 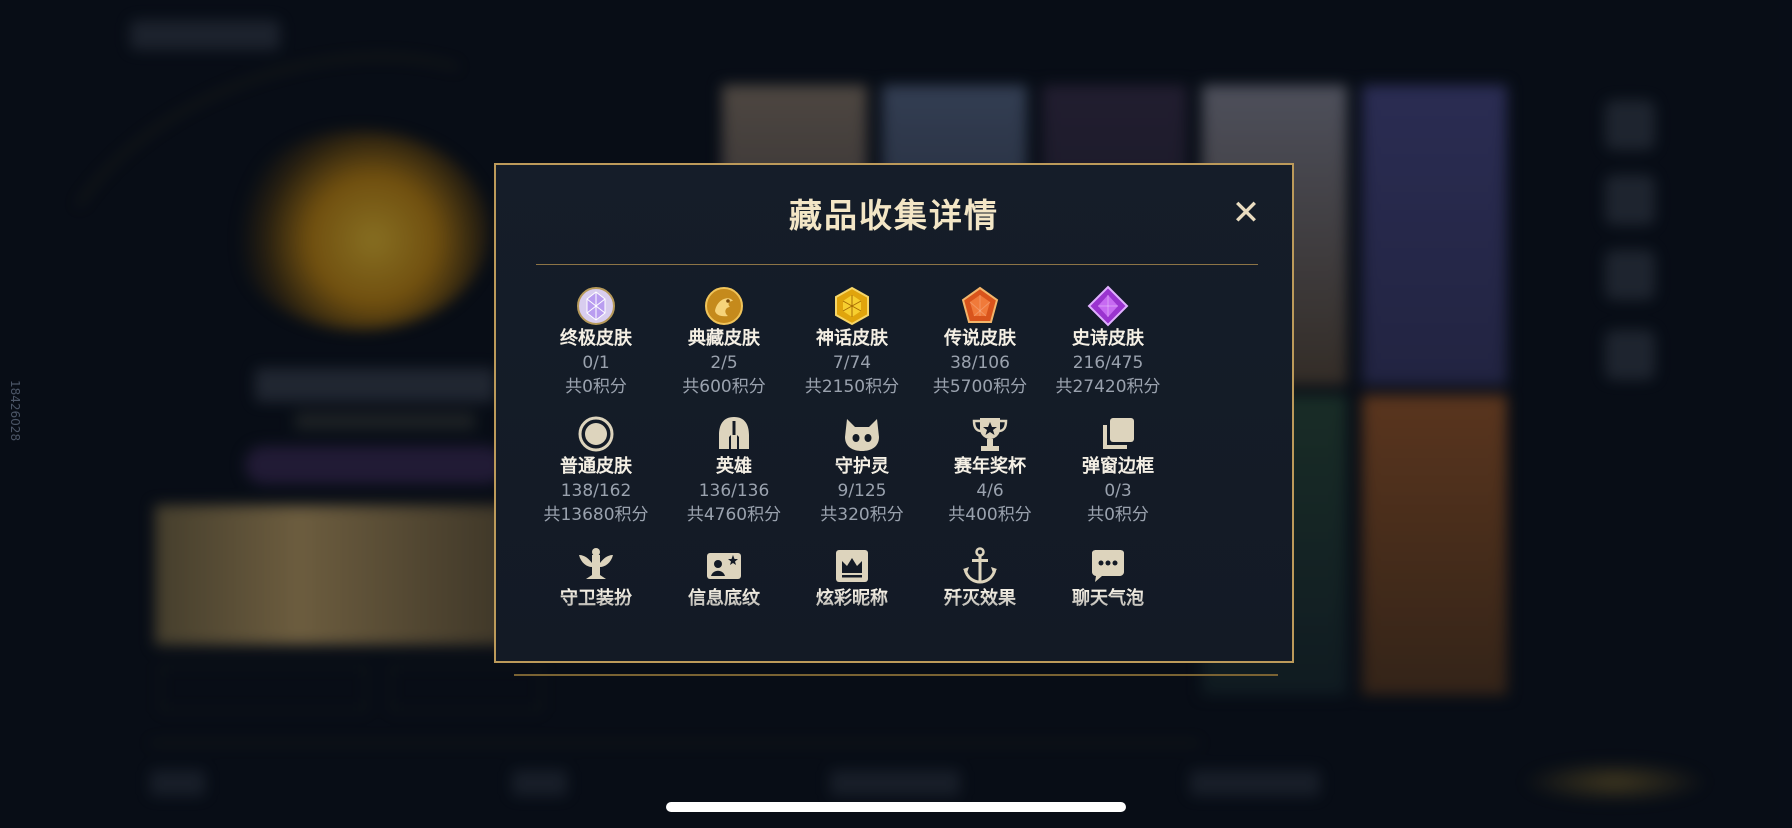 I want to click on collection-item-name: 守护灵, so click(x=862, y=466).